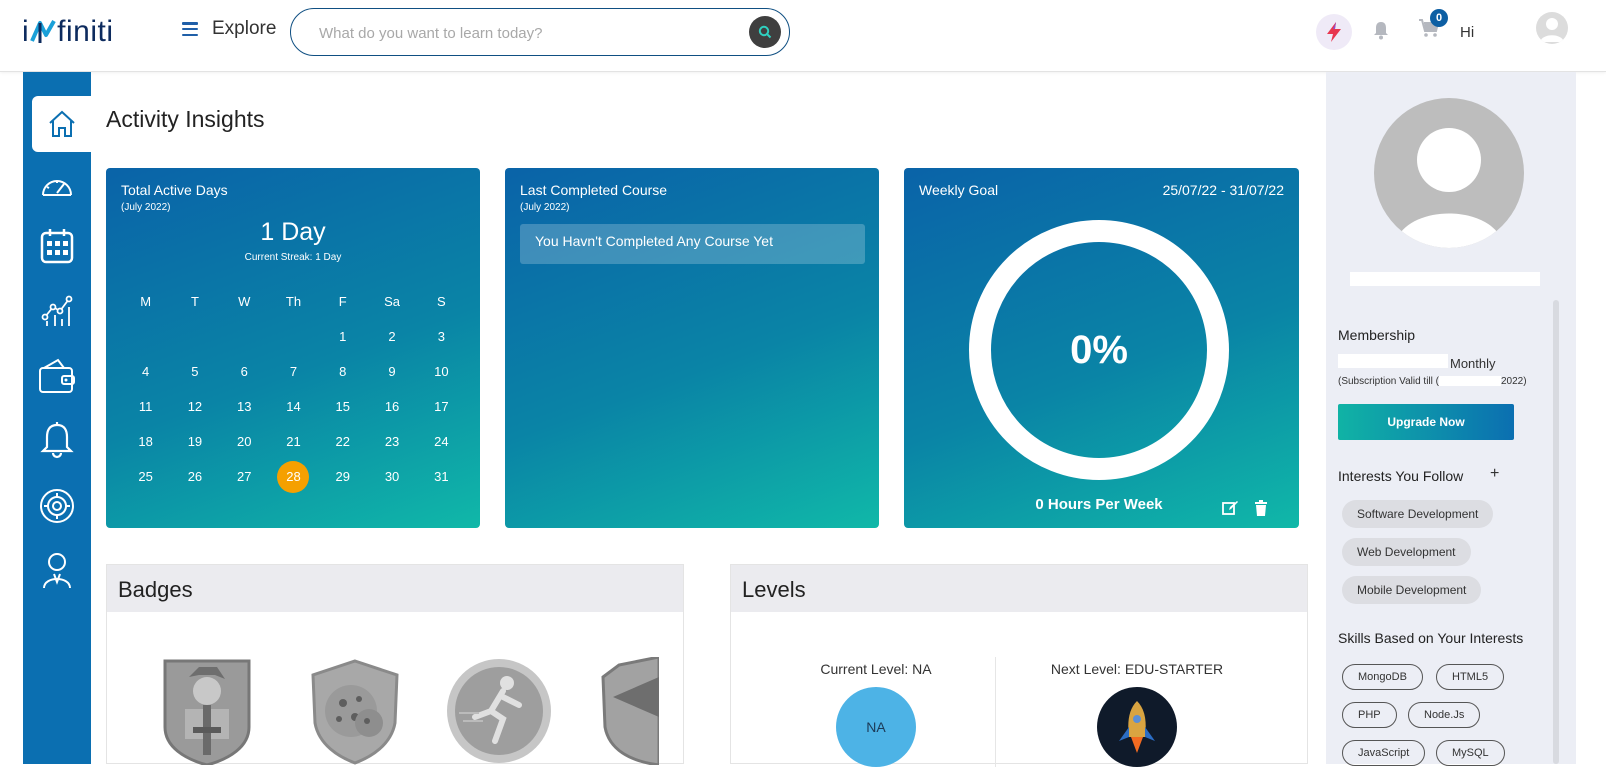 This screenshot has height=767, width=1606. I want to click on nav-home, so click(61, 124).